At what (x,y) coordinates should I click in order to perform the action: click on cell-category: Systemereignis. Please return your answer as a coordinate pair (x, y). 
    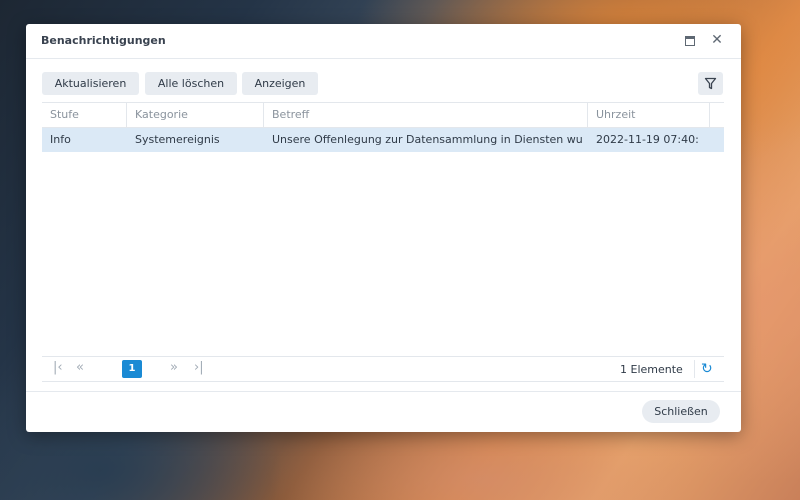
    Looking at the image, I should click on (177, 139).